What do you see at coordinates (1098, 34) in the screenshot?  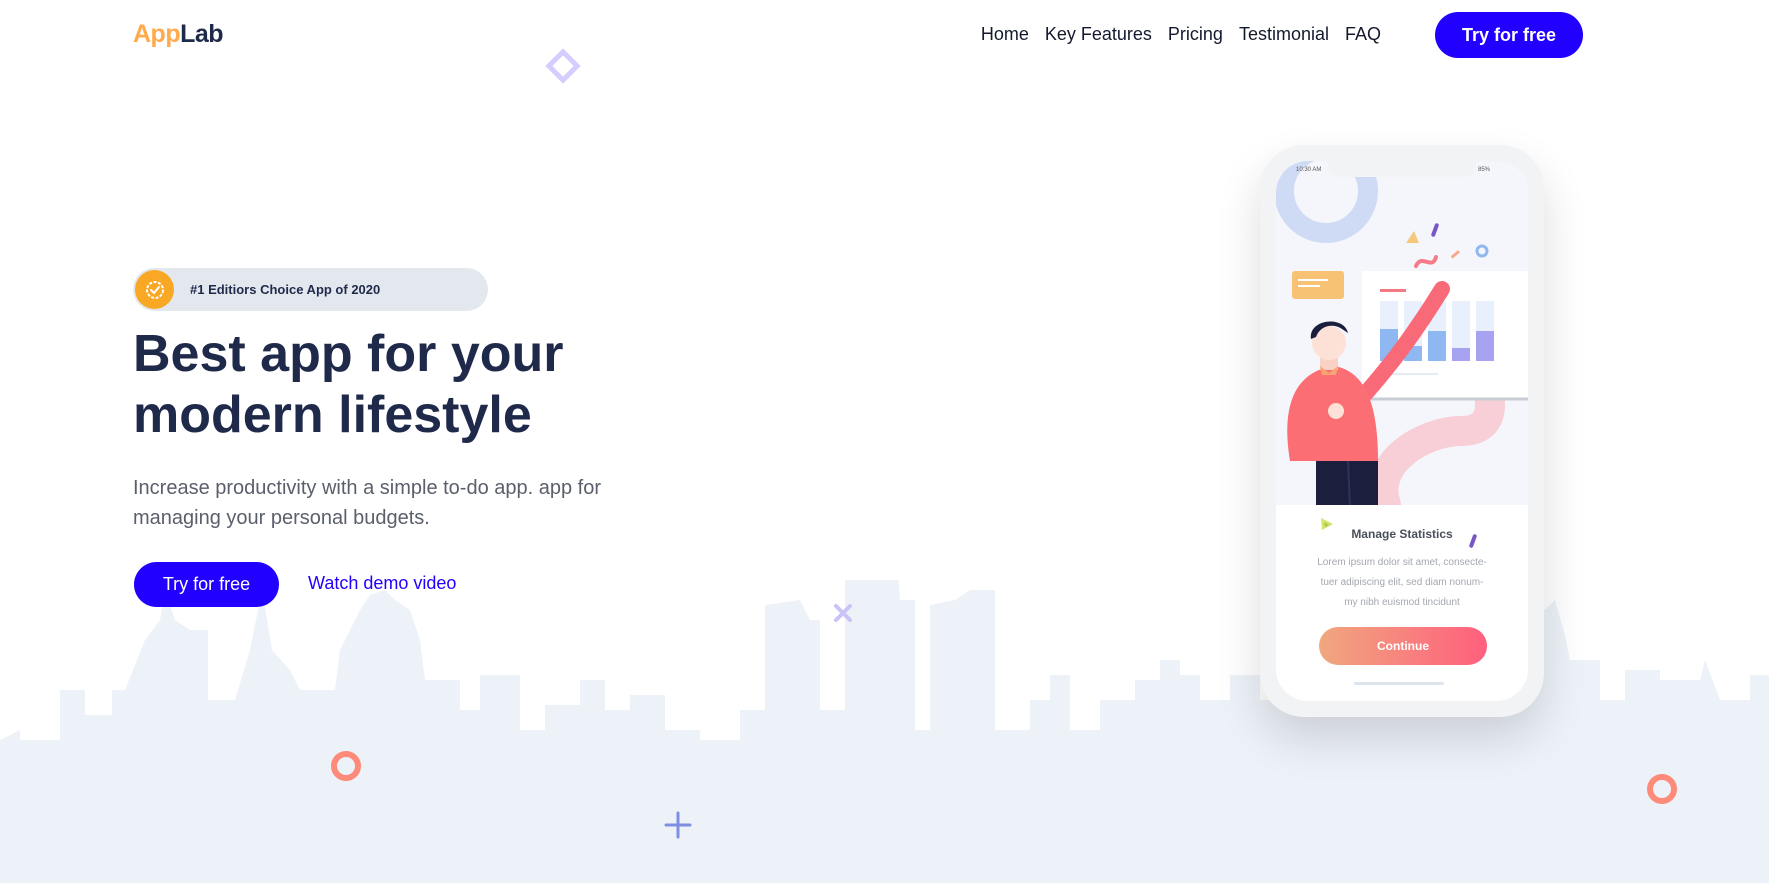 I see `nav-item-key-features: Key Features` at bounding box center [1098, 34].